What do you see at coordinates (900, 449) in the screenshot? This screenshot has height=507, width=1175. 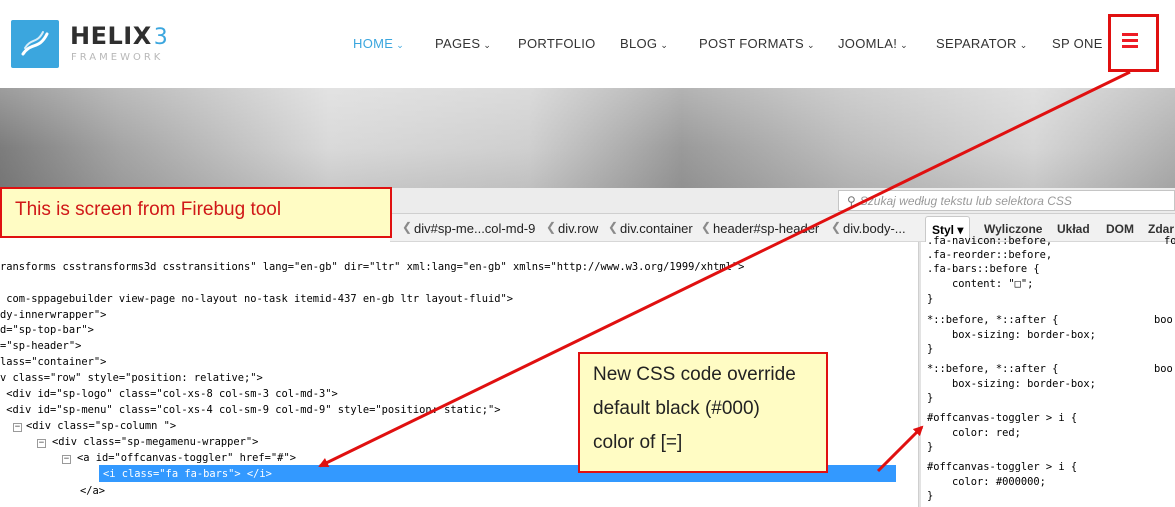 I see `arrow-to-css-rule` at bounding box center [900, 449].